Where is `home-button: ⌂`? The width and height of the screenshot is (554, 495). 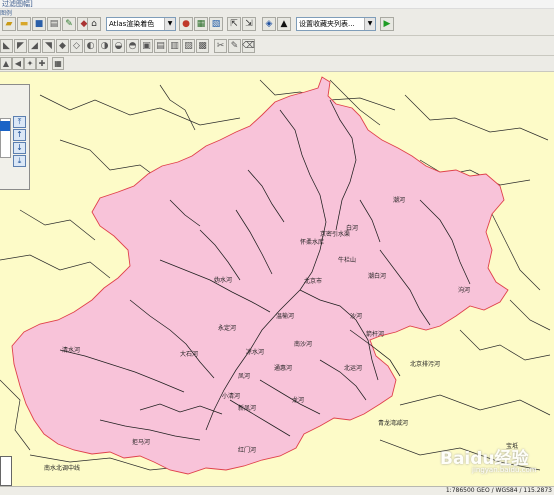 home-button: ⌂ is located at coordinates (94, 24).